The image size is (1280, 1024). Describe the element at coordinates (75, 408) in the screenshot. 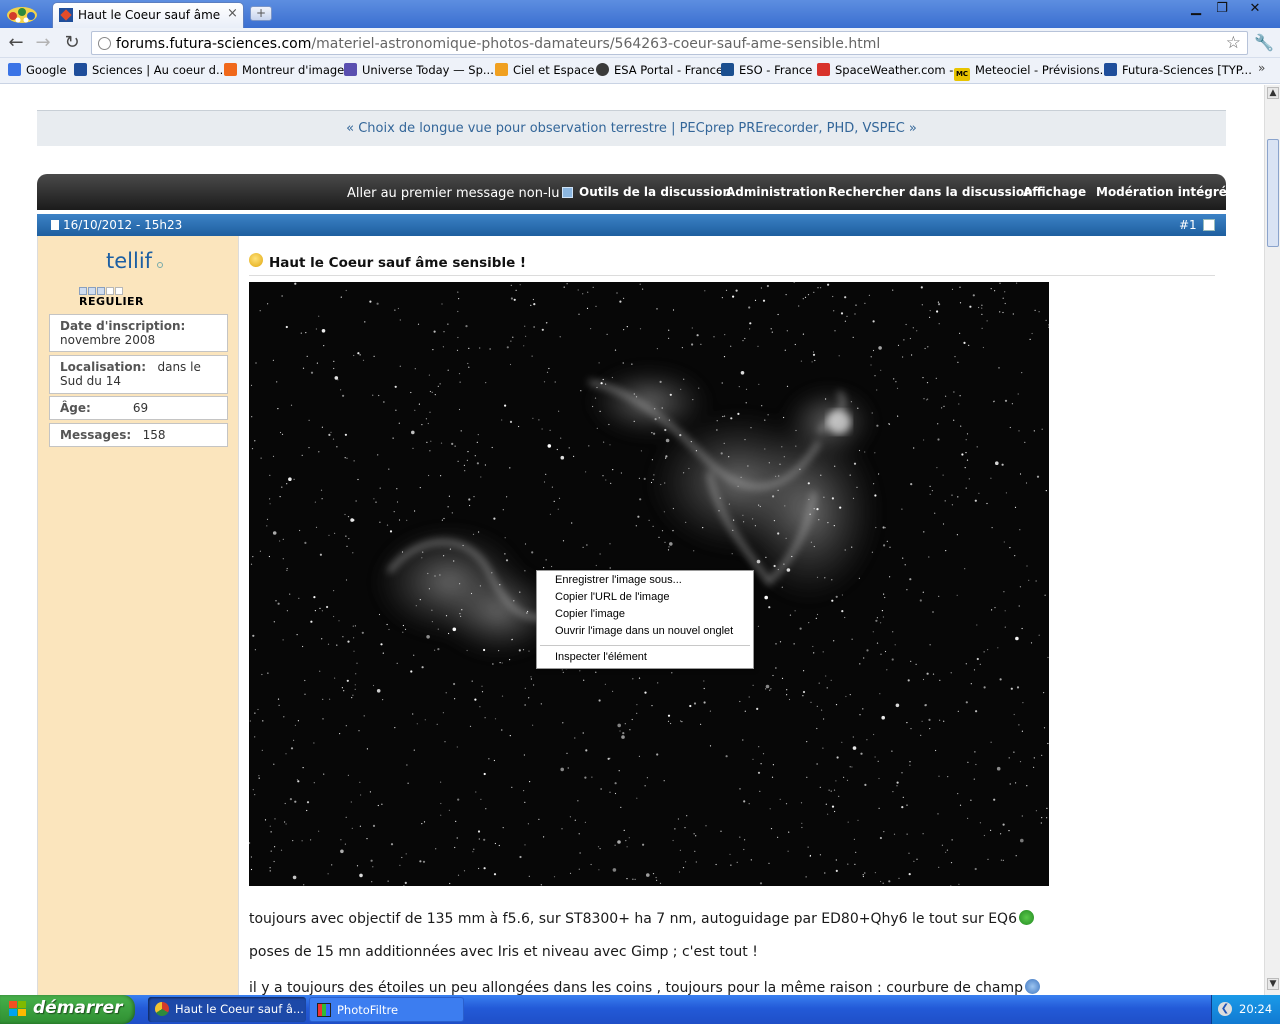

I see `age-label: Âge:` at that location.